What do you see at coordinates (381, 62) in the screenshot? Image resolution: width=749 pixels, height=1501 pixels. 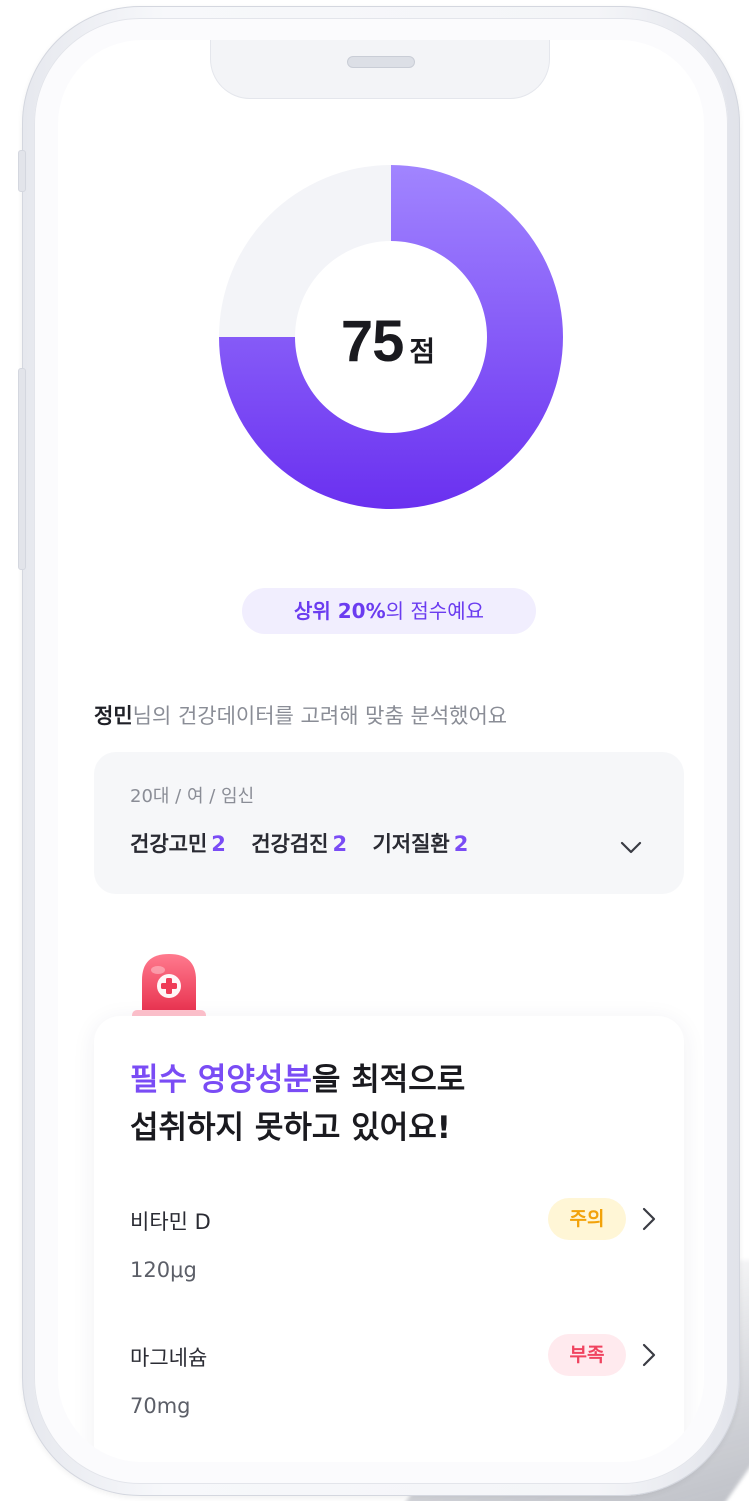 I see `speaker-grille` at bounding box center [381, 62].